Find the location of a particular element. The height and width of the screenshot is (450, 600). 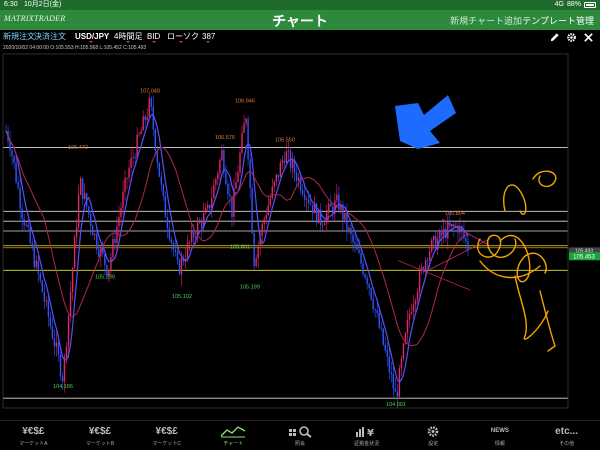

chart-type-select: ローソク is located at coordinates (183, 37).